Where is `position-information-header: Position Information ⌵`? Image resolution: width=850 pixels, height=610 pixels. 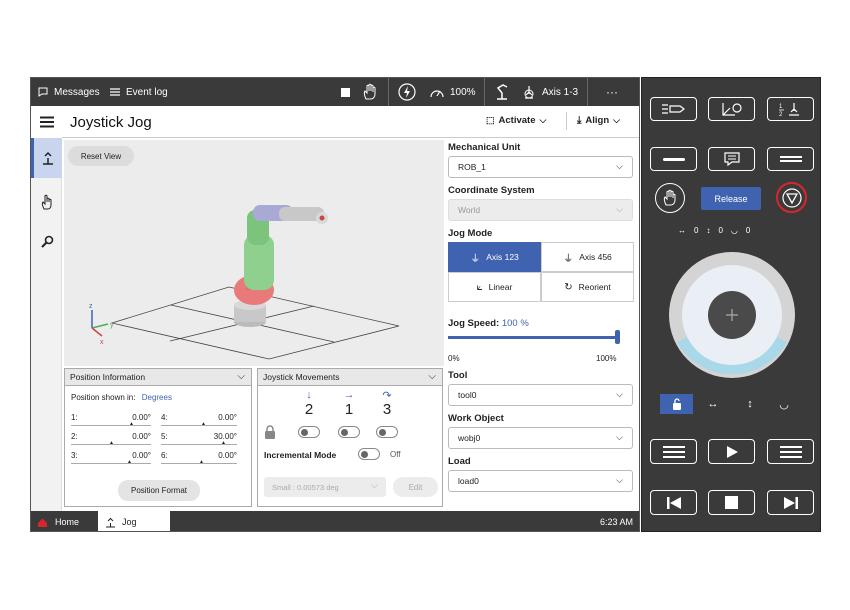 position-information-header: Position Information ⌵ is located at coordinates (158, 377).